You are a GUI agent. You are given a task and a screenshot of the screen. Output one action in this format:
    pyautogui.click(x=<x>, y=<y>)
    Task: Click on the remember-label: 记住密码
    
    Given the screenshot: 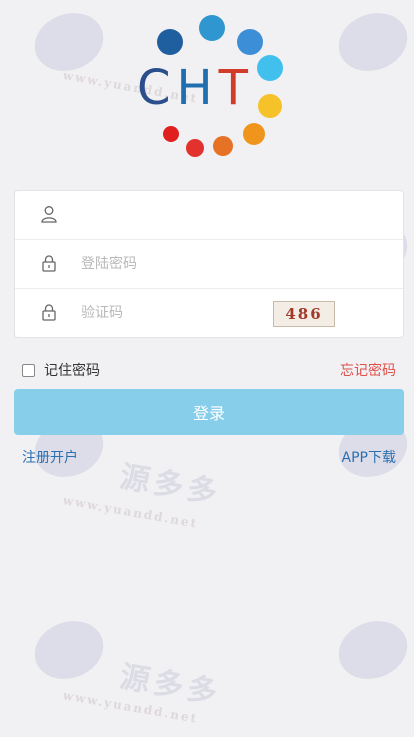 What is the action you would take?
    pyautogui.click(x=72, y=371)
    